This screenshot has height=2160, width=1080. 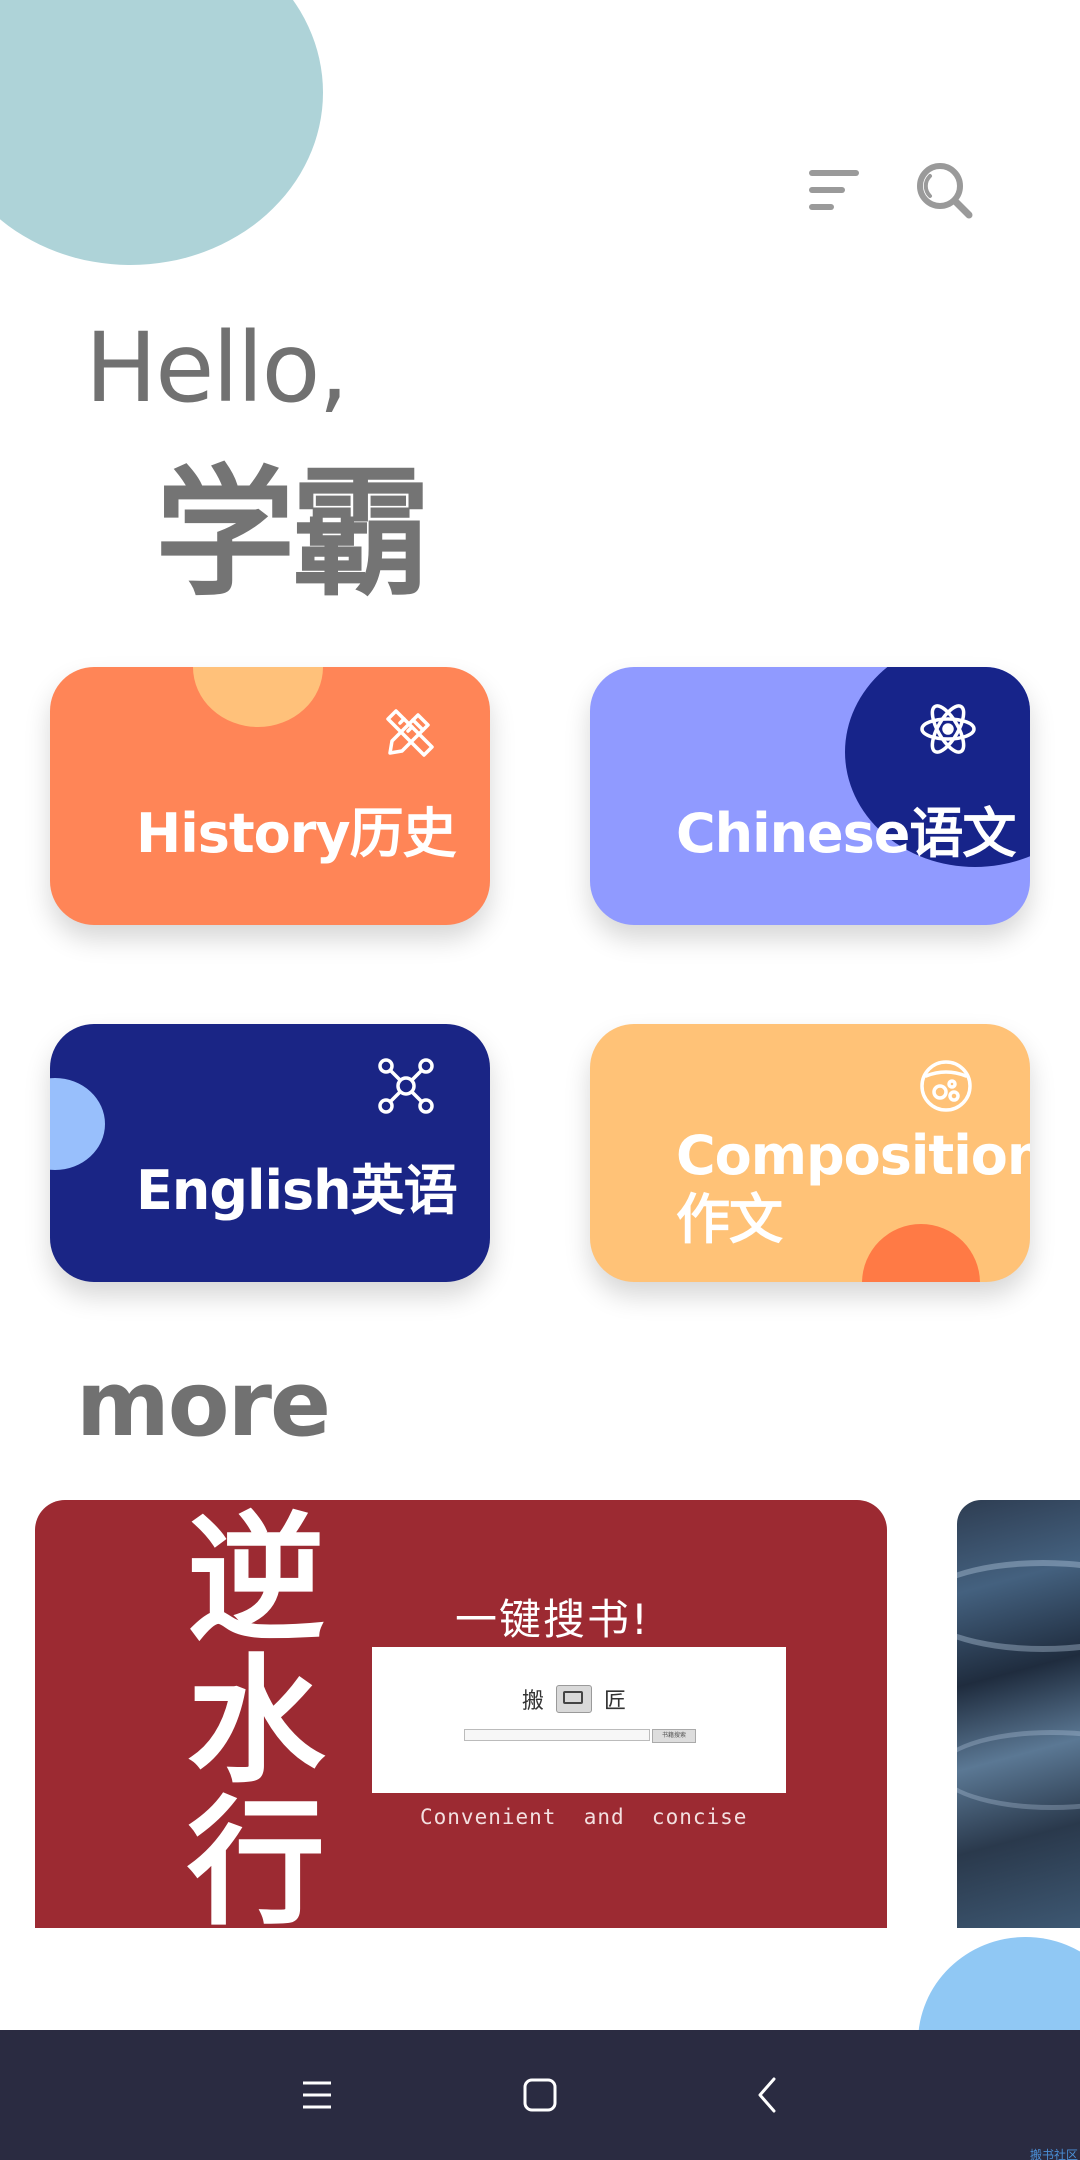 I want to click on subject-label: History历史, so click(x=296, y=833).